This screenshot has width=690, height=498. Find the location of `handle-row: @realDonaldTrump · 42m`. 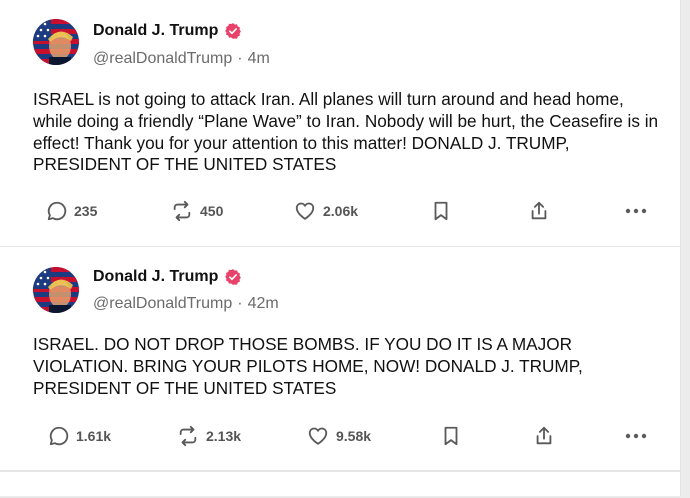

handle-row: @realDonaldTrump · 42m is located at coordinates (186, 304).